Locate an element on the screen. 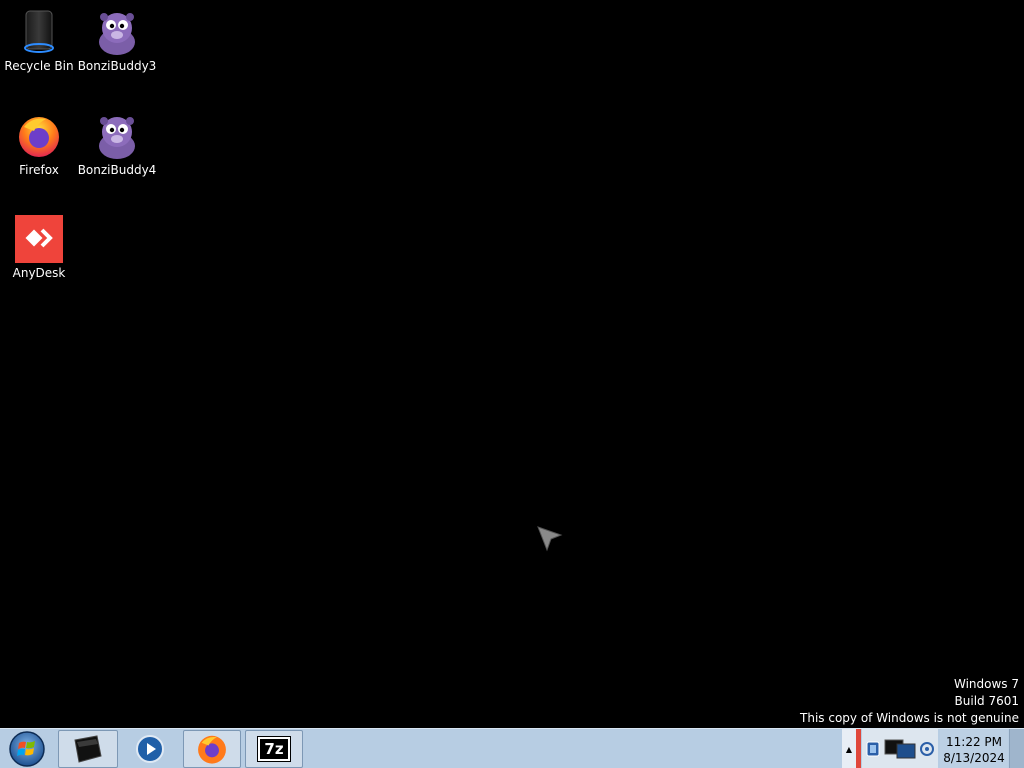 This screenshot has height=768, width=1024. clock-date: 8/13/2024 is located at coordinates (974, 758).